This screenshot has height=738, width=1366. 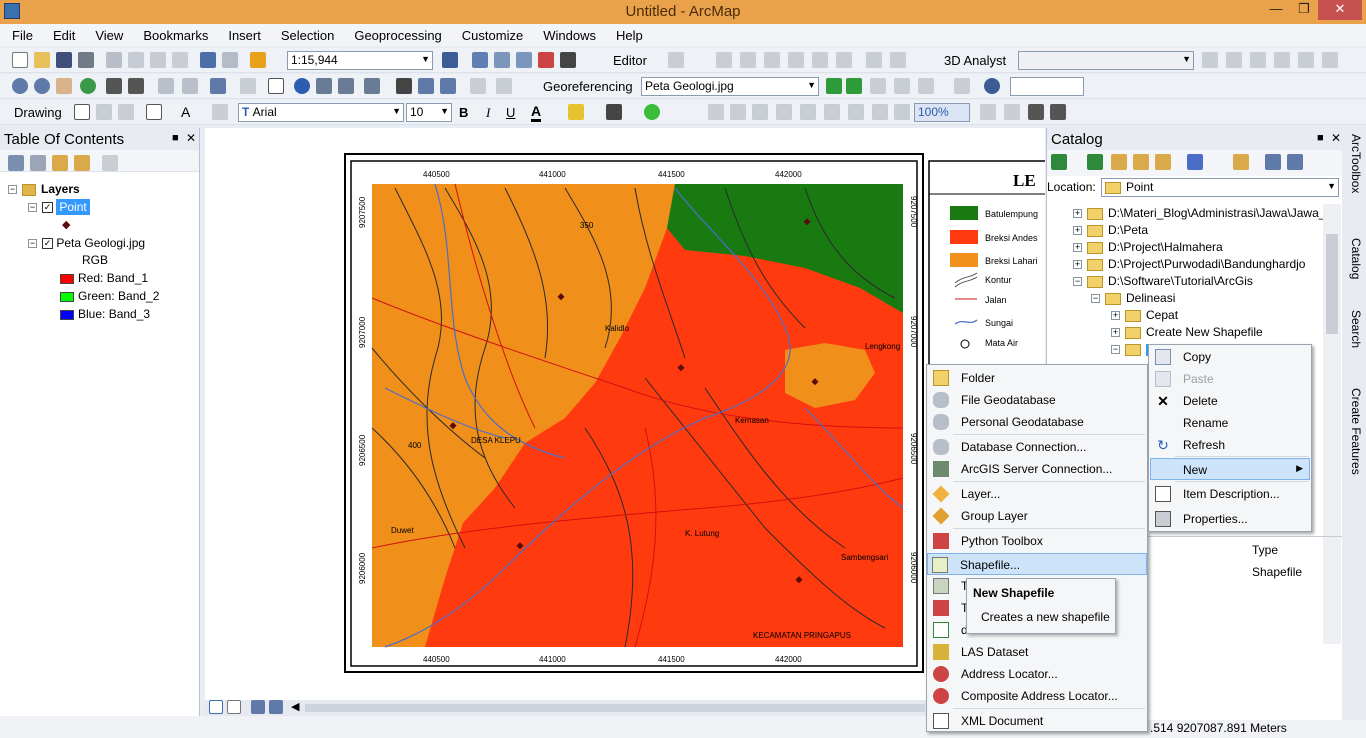 What do you see at coordinates (1037, 541) in the screenshot?
I see `menu-new-python-toolbox: Python Toolbox` at bounding box center [1037, 541].